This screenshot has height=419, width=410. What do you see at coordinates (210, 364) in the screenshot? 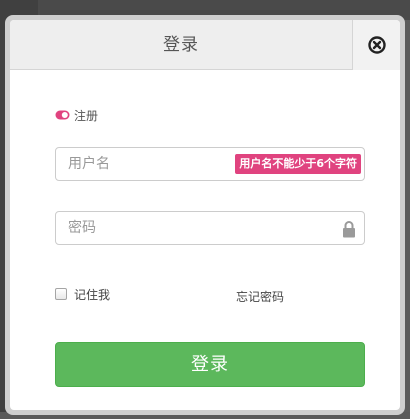
I see `login-button: 登录` at bounding box center [210, 364].